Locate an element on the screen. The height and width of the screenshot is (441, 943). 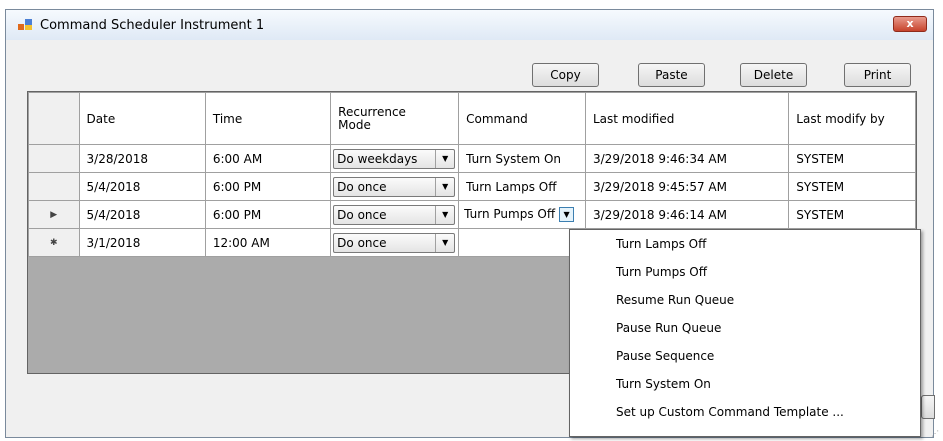
recurrence-mode-select: Do weekdays ▼ is located at coordinates (394, 158).